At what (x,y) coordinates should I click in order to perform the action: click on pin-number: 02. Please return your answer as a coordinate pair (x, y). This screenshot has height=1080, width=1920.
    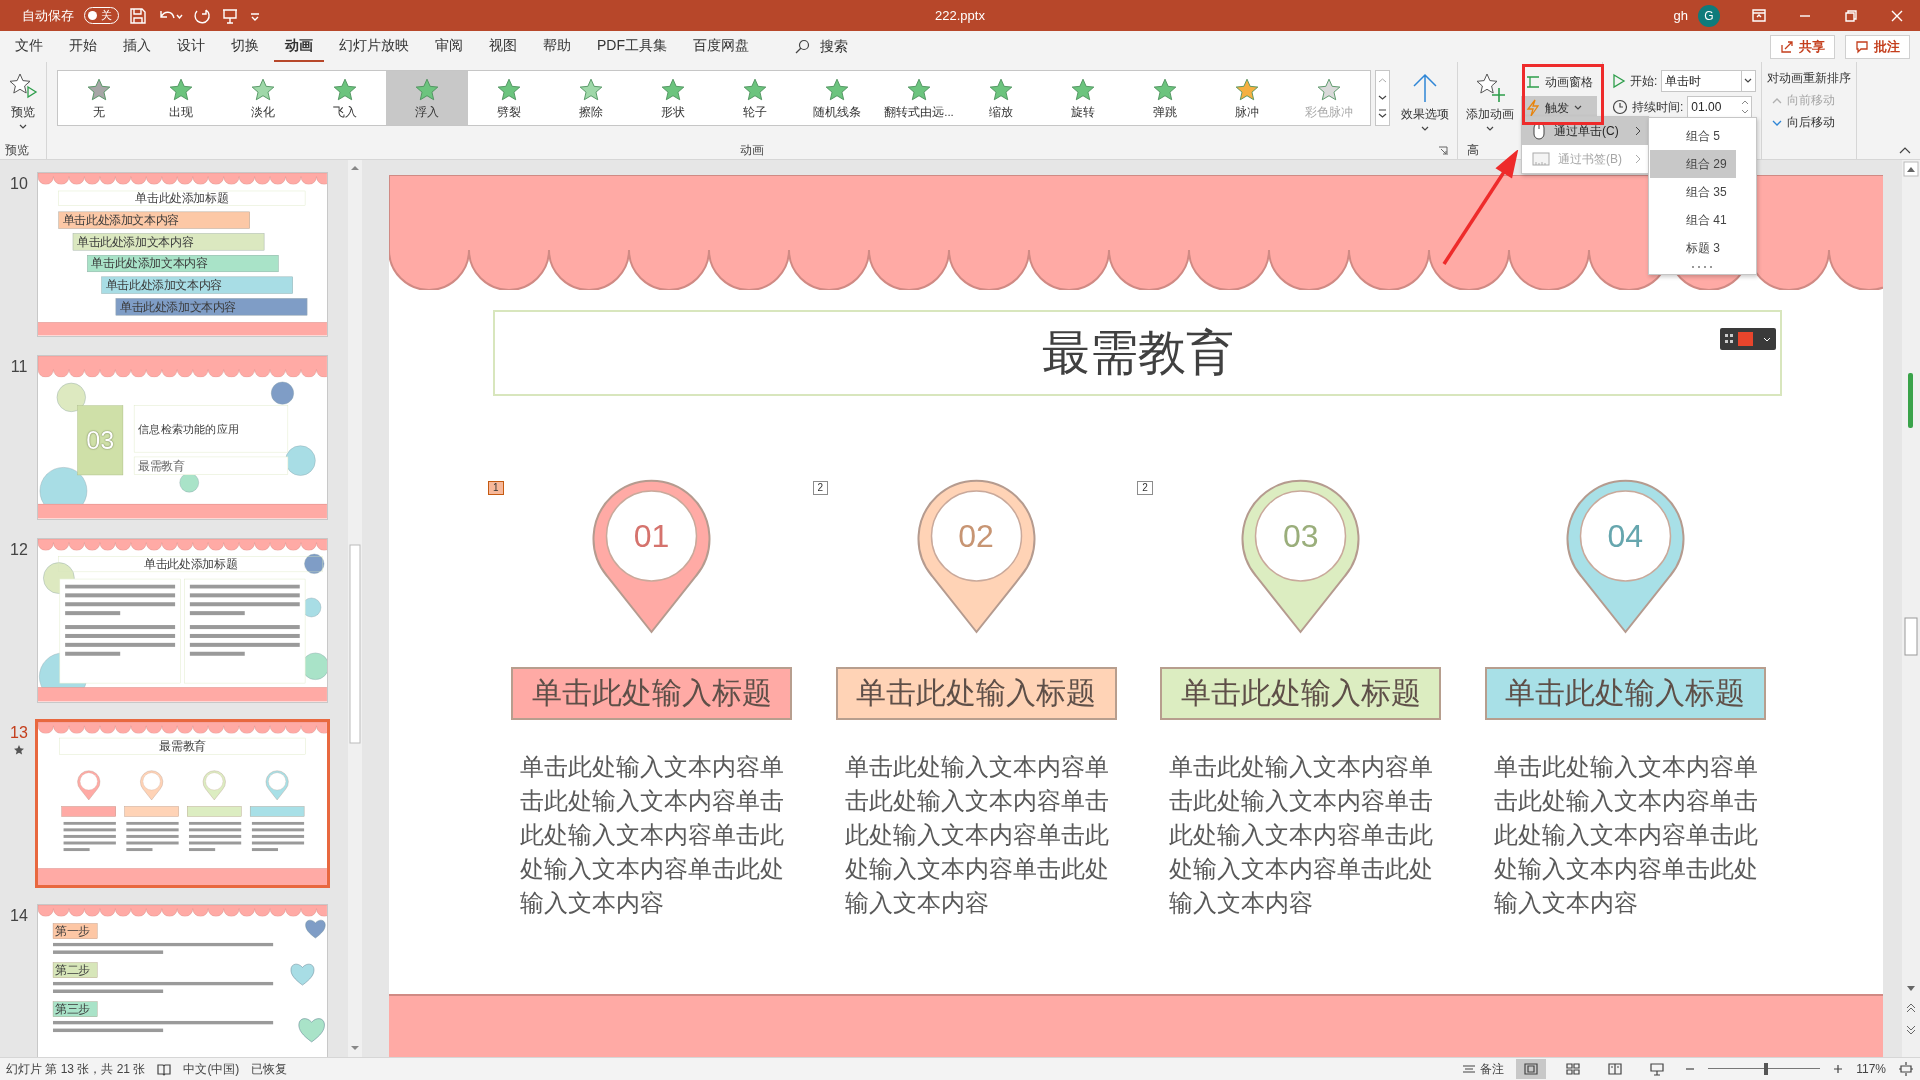
    Looking at the image, I should click on (976, 536).